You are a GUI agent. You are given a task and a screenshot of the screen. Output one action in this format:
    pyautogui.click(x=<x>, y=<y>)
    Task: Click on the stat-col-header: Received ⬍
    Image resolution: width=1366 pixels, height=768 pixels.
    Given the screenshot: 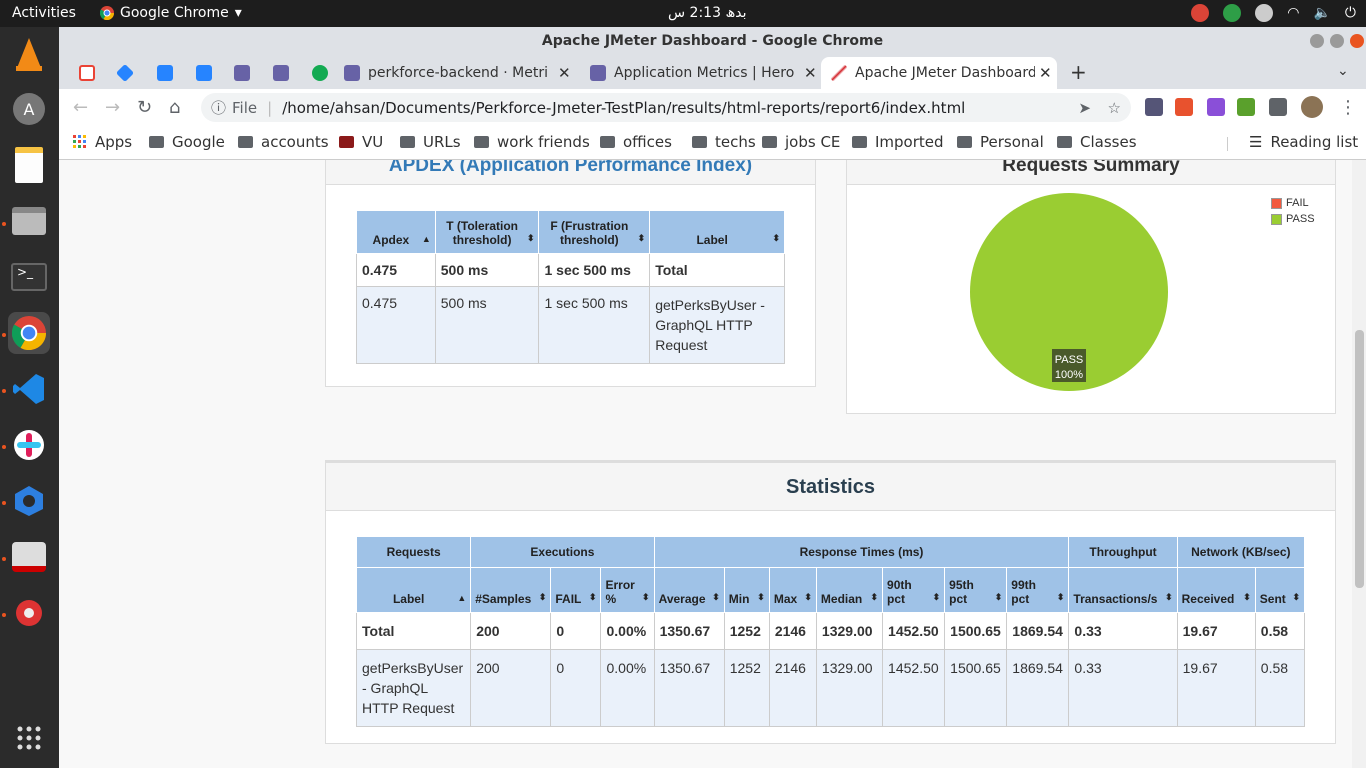 What is the action you would take?
    pyautogui.click(x=1216, y=590)
    